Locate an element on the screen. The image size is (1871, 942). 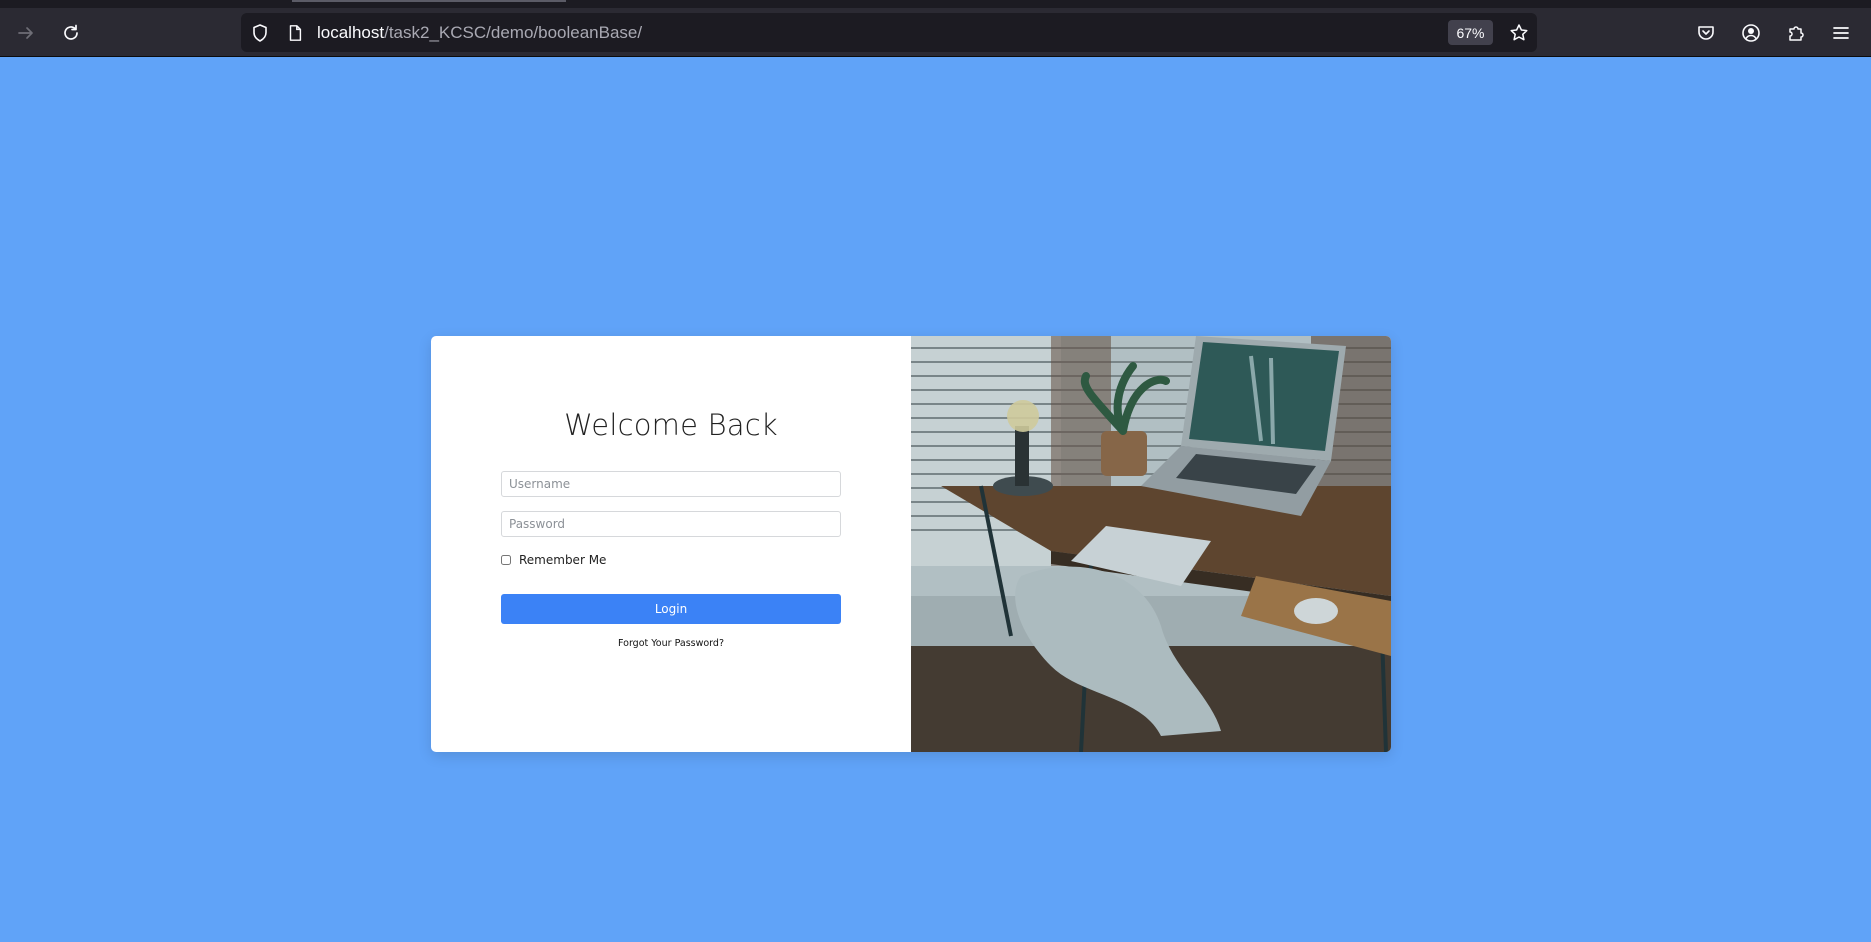
hamburger-icon is located at coordinates (1841, 33).